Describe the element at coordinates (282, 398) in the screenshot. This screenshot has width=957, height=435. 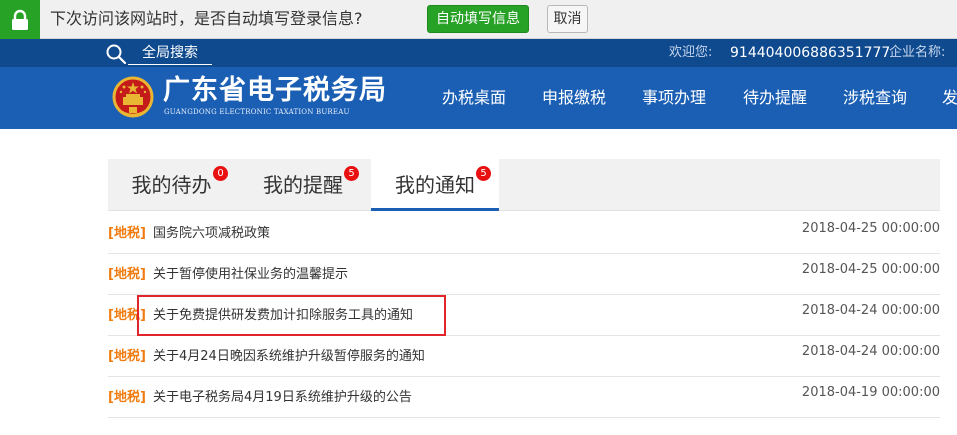
I see `notice-title: 关于电子税务局4月19日系统维护升级的公告` at that location.